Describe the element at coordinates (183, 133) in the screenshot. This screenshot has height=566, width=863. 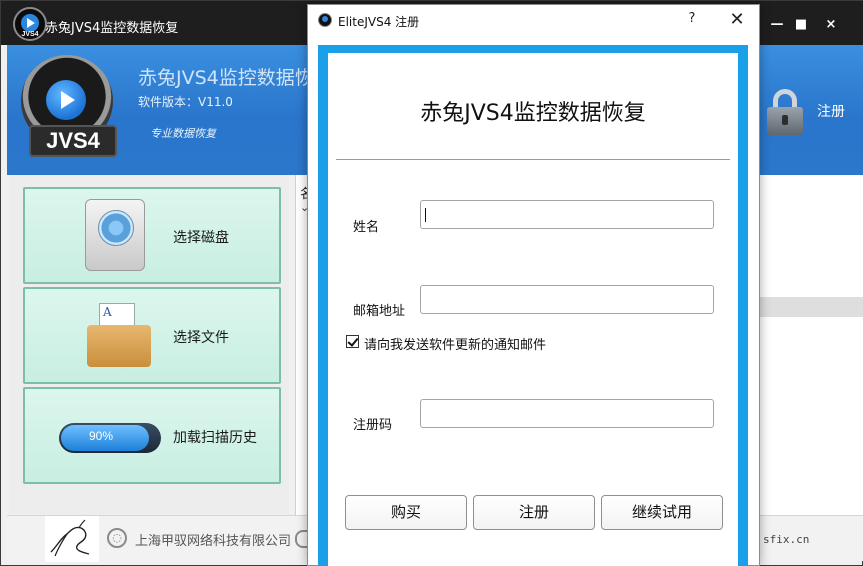
I see `slogan: 专业数据恢复` at that location.